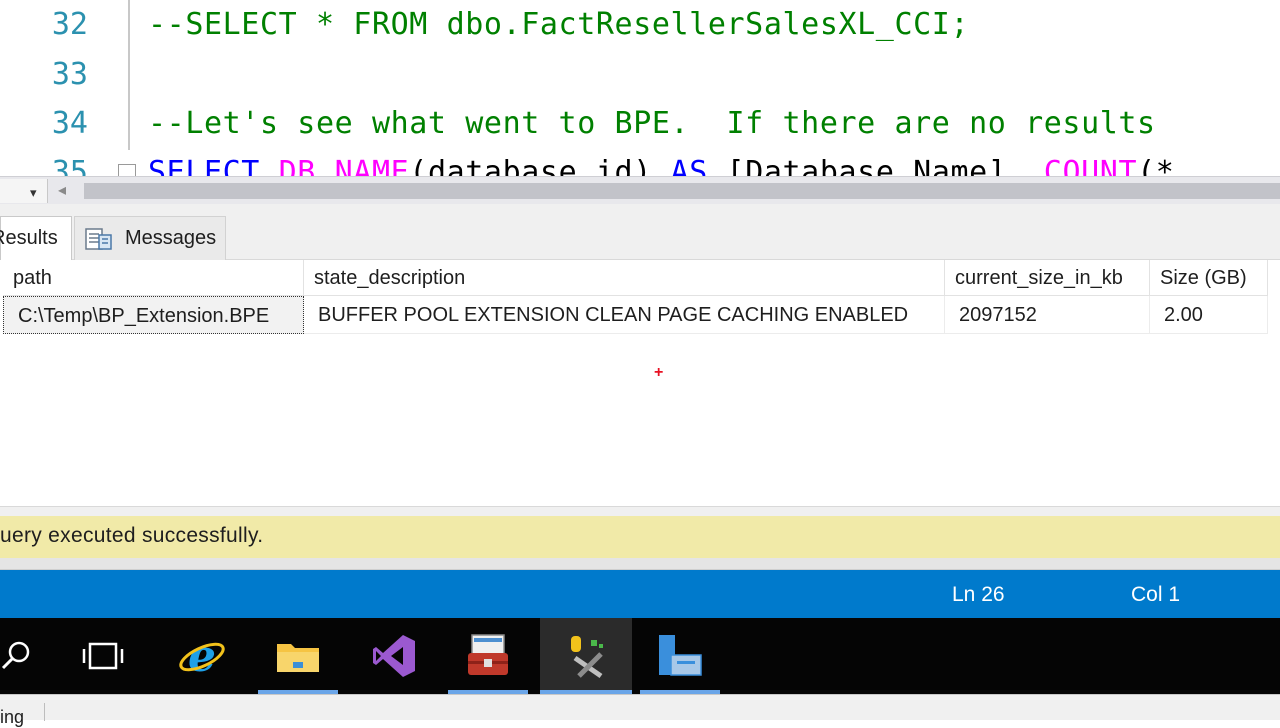 The height and width of the screenshot is (728, 1280). I want to click on results-tab-strip: Results Messages, so click(640, 232).